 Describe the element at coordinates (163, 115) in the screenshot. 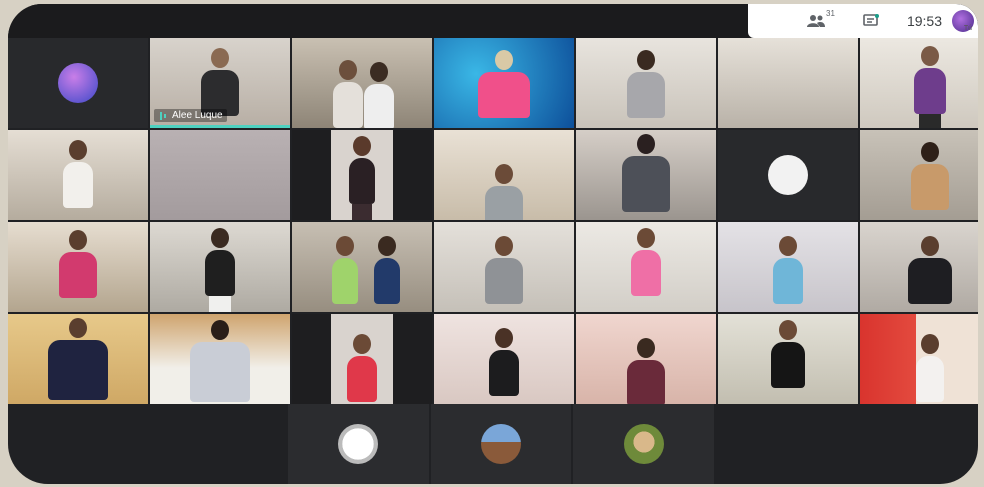

I see `mic-icon` at that location.